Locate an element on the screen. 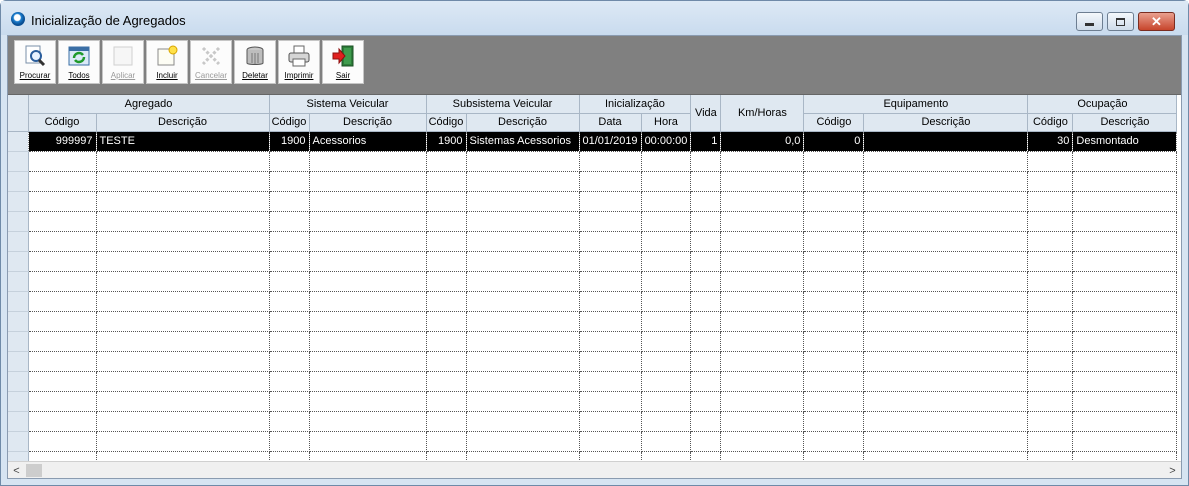  column-header-sub-codigo: Código is located at coordinates (446, 122).